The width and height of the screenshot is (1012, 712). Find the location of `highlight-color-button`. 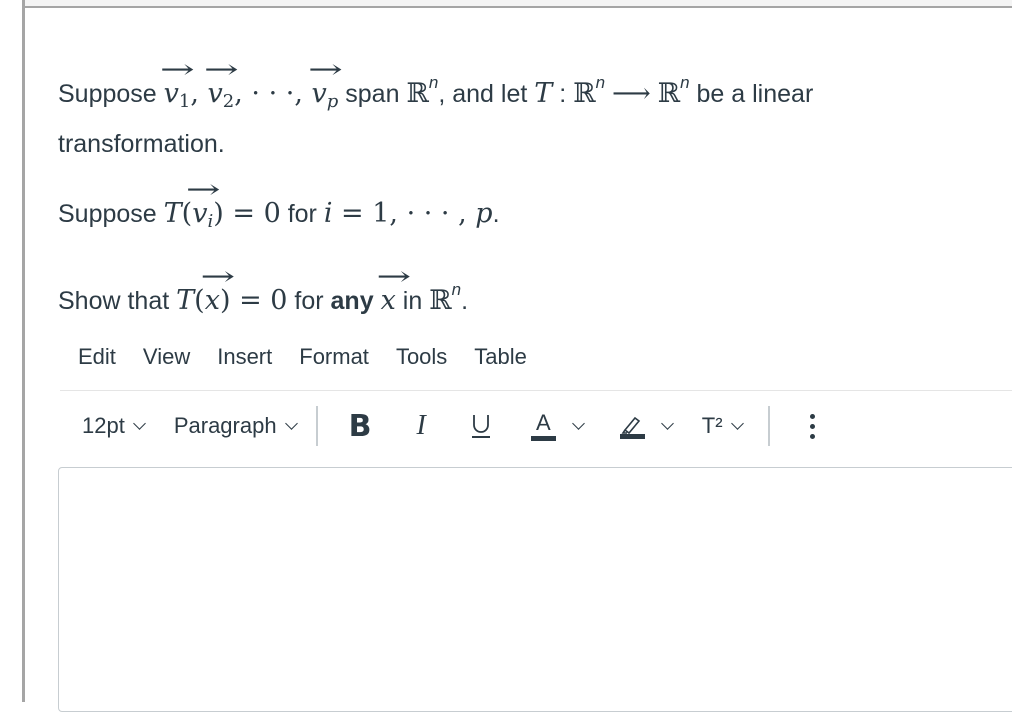

highlight-color-button is located at coordinates (646, 426).